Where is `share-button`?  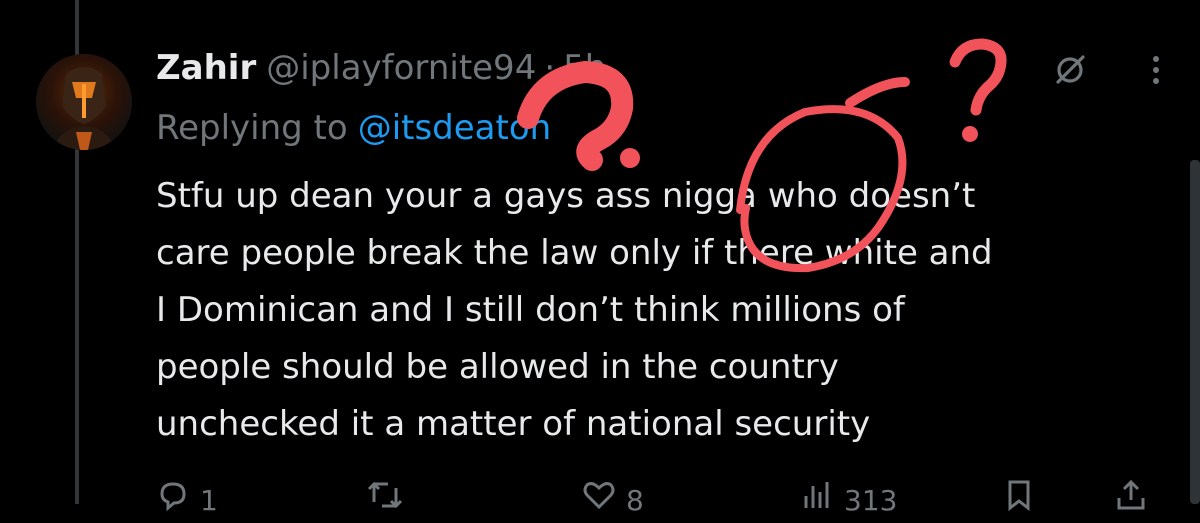 share-button is located at coordinates (1131, 500).